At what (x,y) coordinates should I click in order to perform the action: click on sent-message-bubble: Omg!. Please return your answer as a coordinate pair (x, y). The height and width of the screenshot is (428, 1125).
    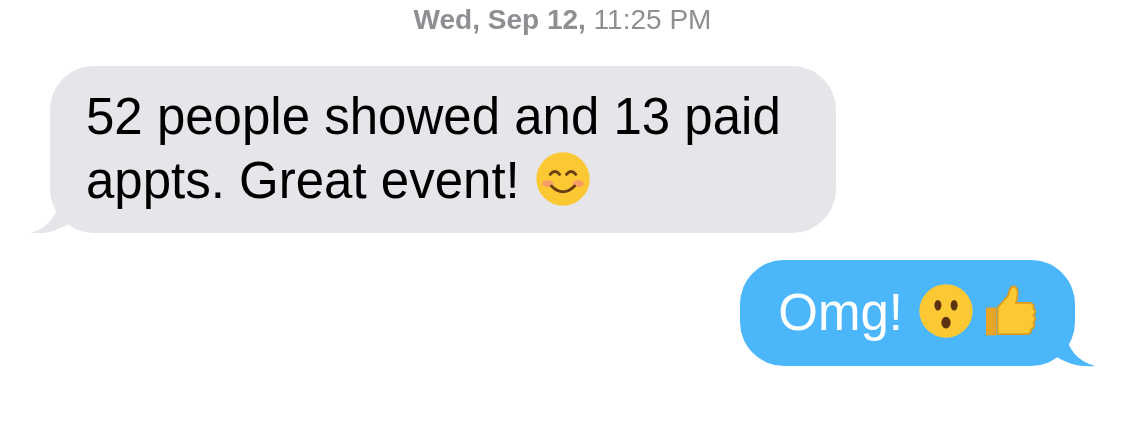
    Looking at the image, I should click on (907, 313).